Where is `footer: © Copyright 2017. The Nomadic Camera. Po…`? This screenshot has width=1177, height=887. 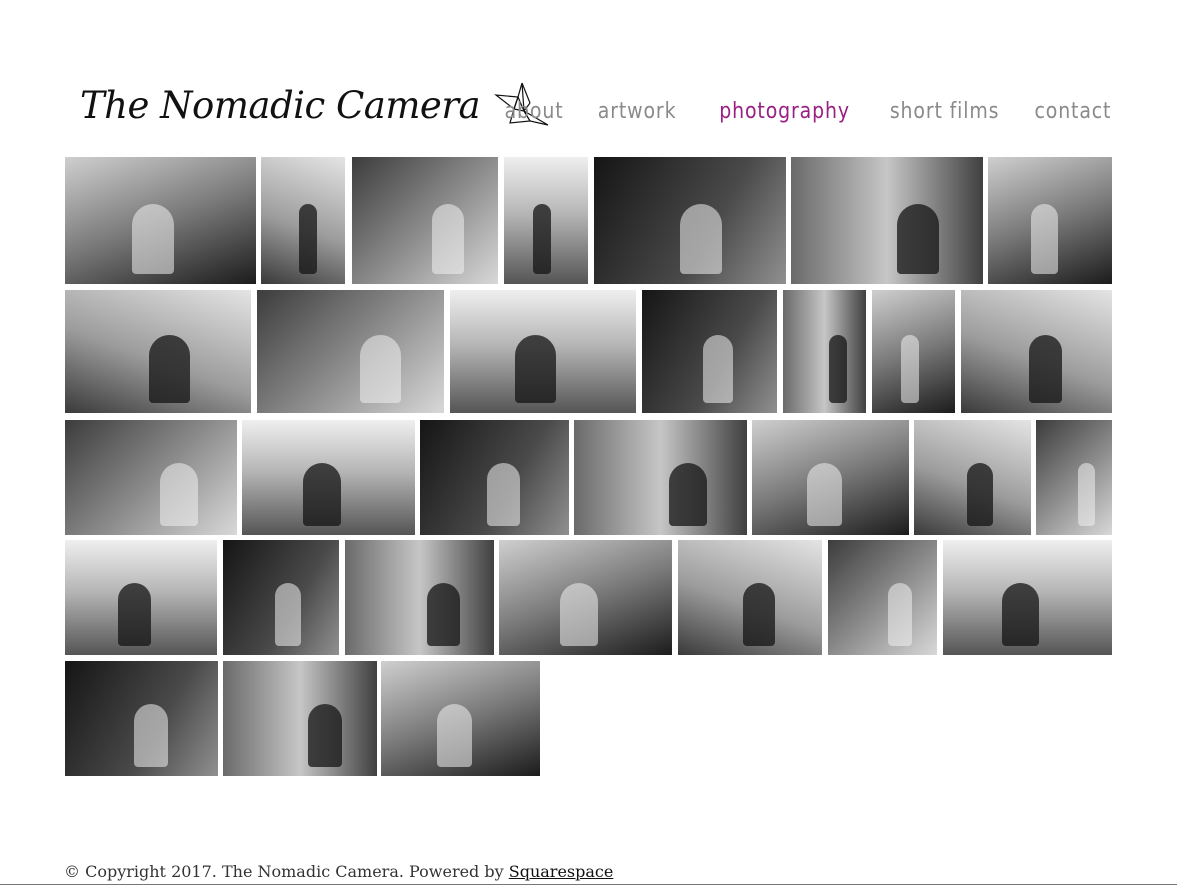
footer: © Copyright 2017. The Nomadic Camera. Po… is located at coordinates (338, 871).